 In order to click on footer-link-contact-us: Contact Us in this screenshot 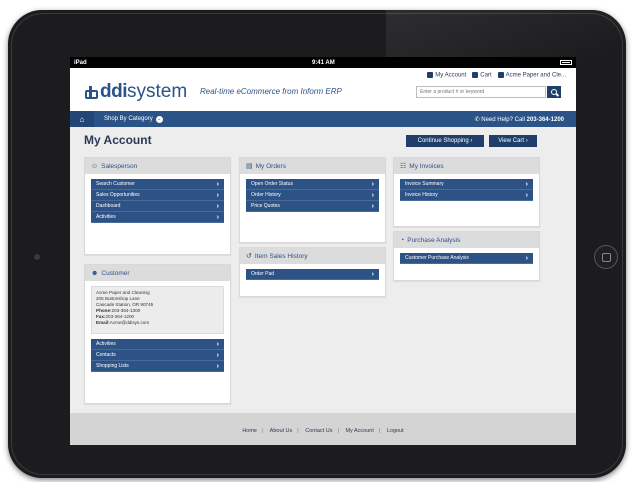, I will do `click(318, 431)`.